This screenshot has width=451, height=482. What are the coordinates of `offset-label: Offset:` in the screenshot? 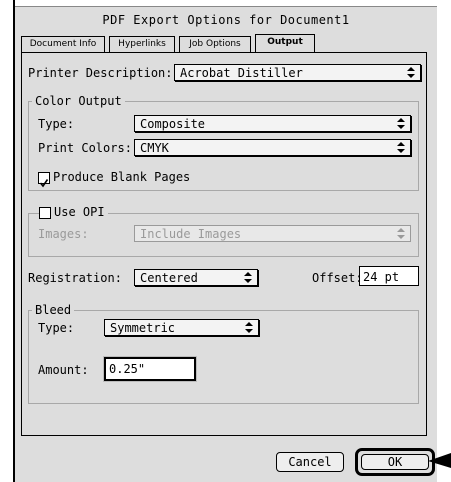 It's located at (337, 278).